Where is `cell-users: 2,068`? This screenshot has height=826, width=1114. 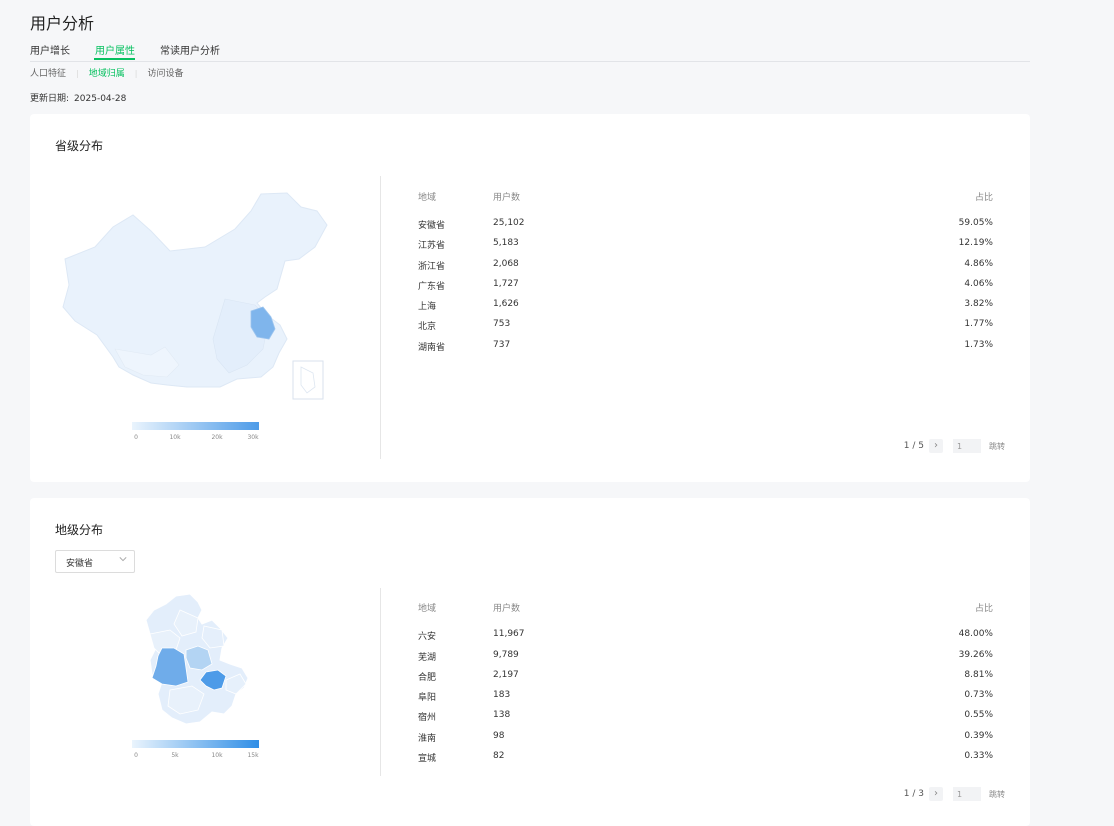 cell-users: 2,068 is located at coordinates (506, 264).